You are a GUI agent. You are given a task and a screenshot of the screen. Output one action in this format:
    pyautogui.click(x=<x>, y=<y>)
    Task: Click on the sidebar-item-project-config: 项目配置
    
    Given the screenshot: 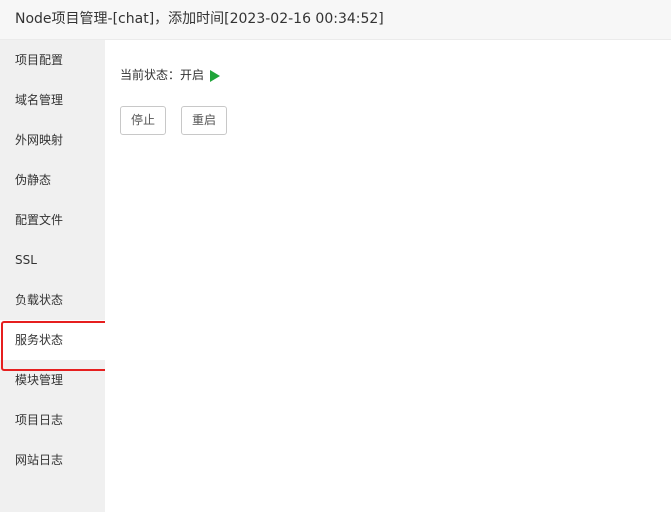 What is the action you would take?
    pyautogui.click(x=52, y=60)
    